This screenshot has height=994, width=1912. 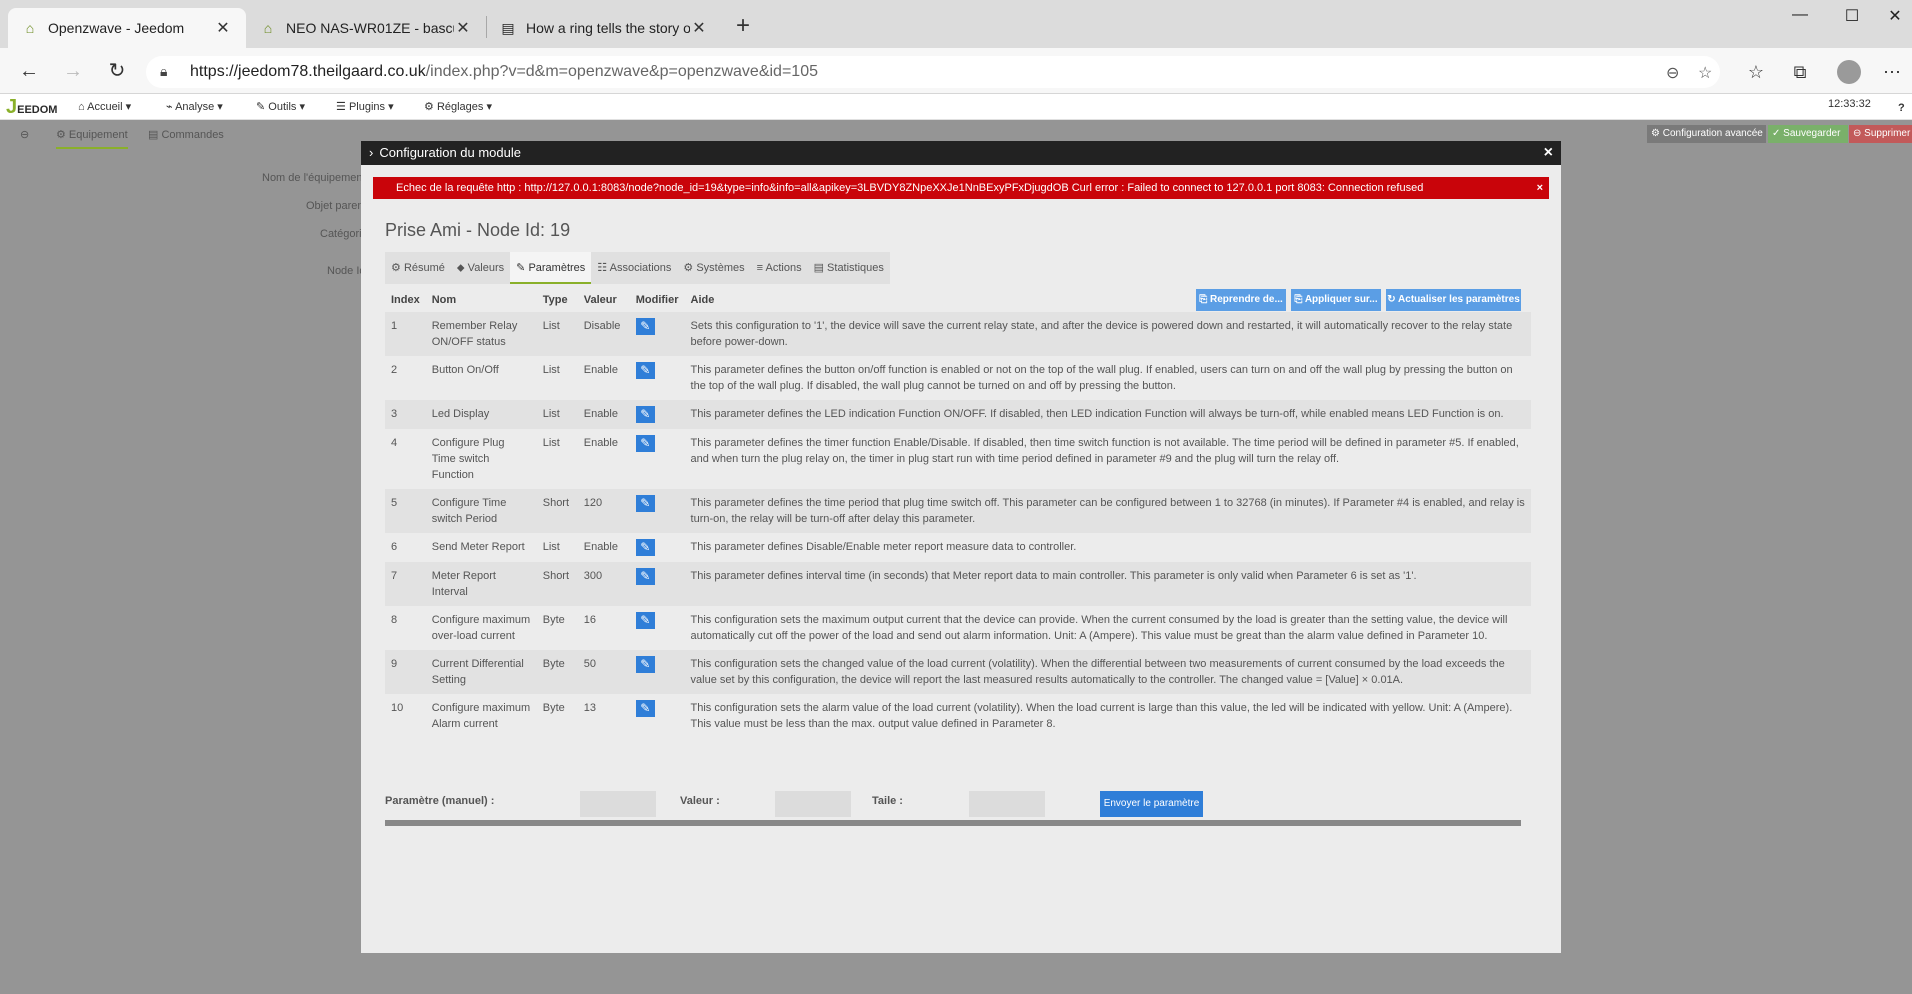 I want to click on param-name: Remember Relay ON/OFF status, so click(x=481, y=334).